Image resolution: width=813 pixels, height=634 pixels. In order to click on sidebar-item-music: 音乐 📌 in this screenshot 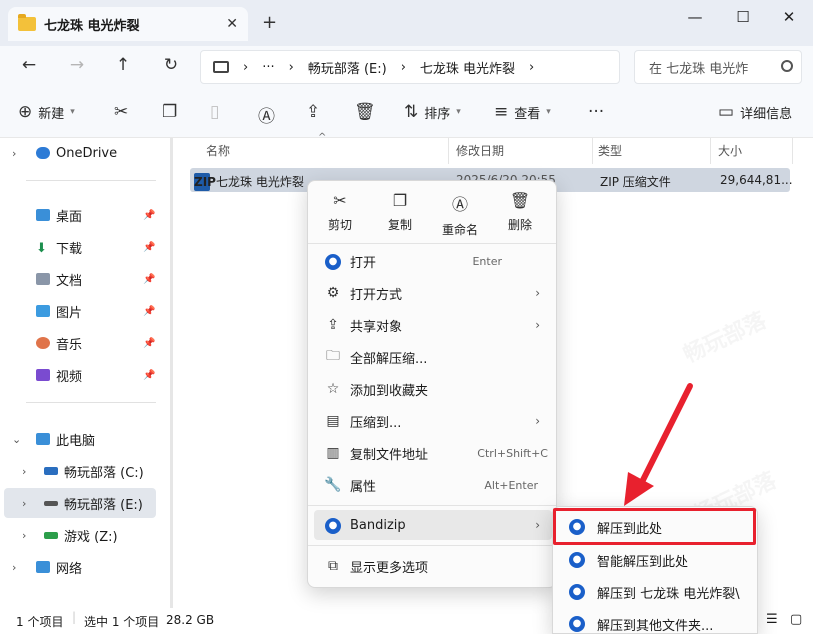, I will do `click(80, 343)`.